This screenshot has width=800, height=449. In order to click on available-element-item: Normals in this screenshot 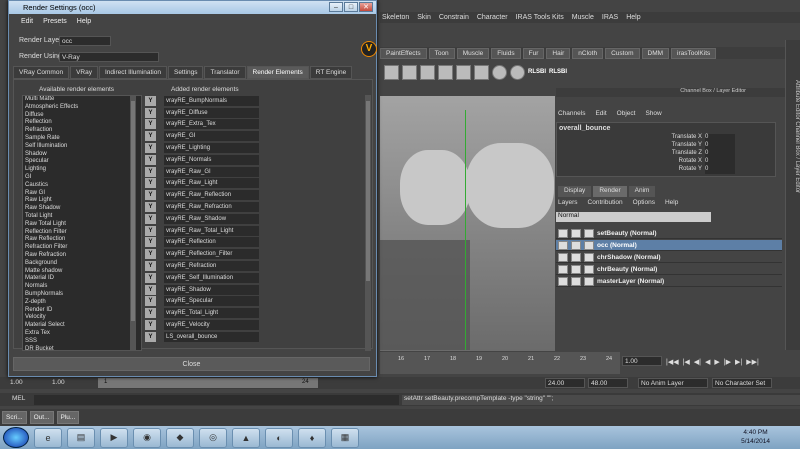, I will do `click(82, 287)`.